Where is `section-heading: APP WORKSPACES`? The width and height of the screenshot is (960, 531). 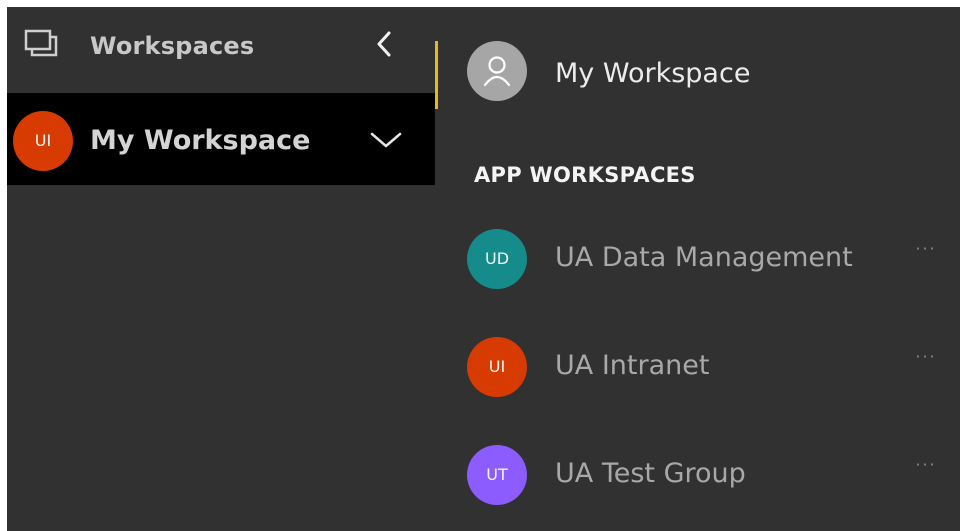
section-heading: APP WORKSPACES is located at coordinates (585, 175).